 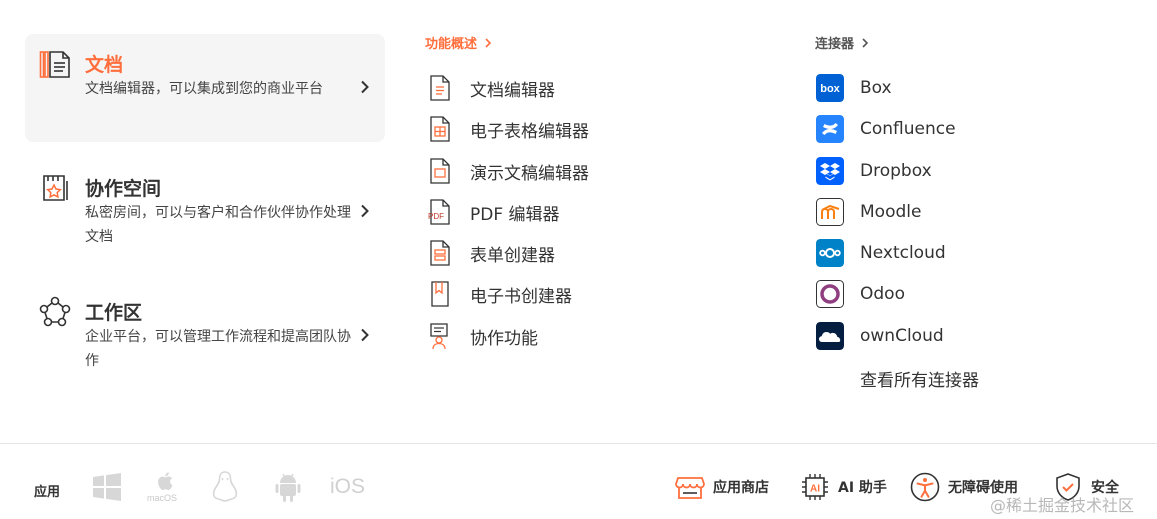 I want to click on connector-label: Nextcloud, so click(x=903, y=253).